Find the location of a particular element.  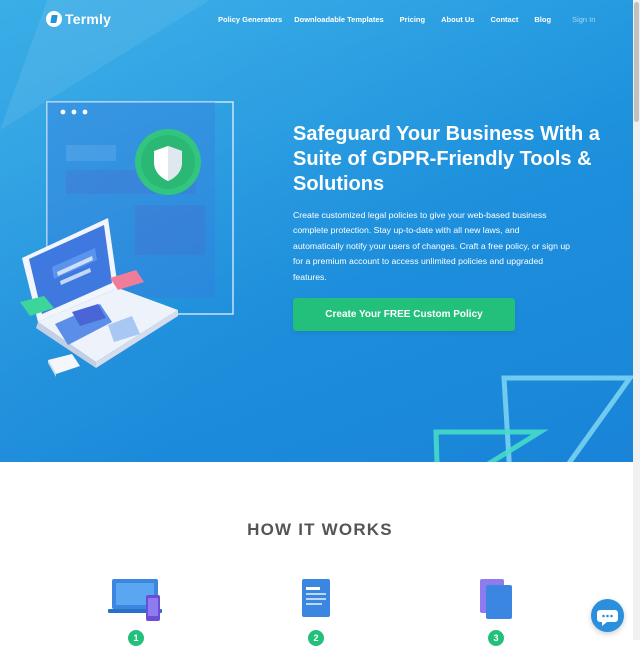

hero-illustration is located at coordinates (127, 239).